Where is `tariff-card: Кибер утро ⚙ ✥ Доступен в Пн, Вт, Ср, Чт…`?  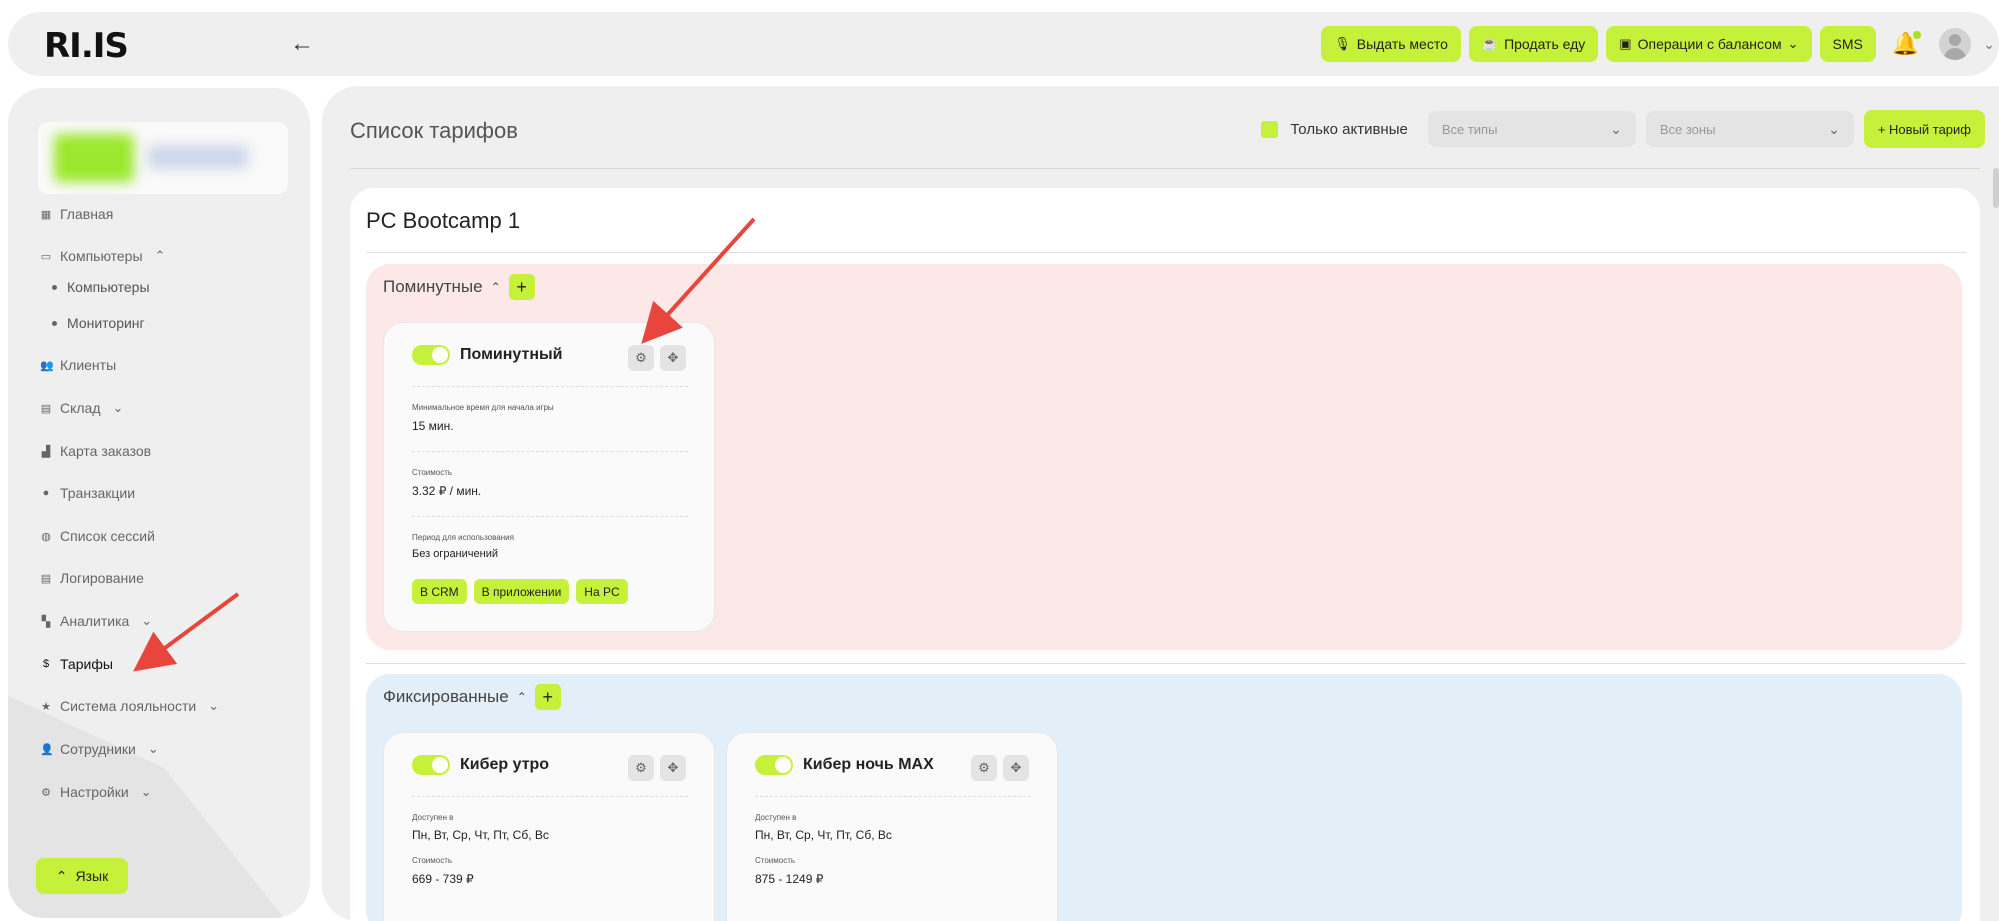 tariff-card: Кибер утро ⚙ ✥ Доступен в Пн, Вт, Ср, Чт… is located at coordinates (549, 826).